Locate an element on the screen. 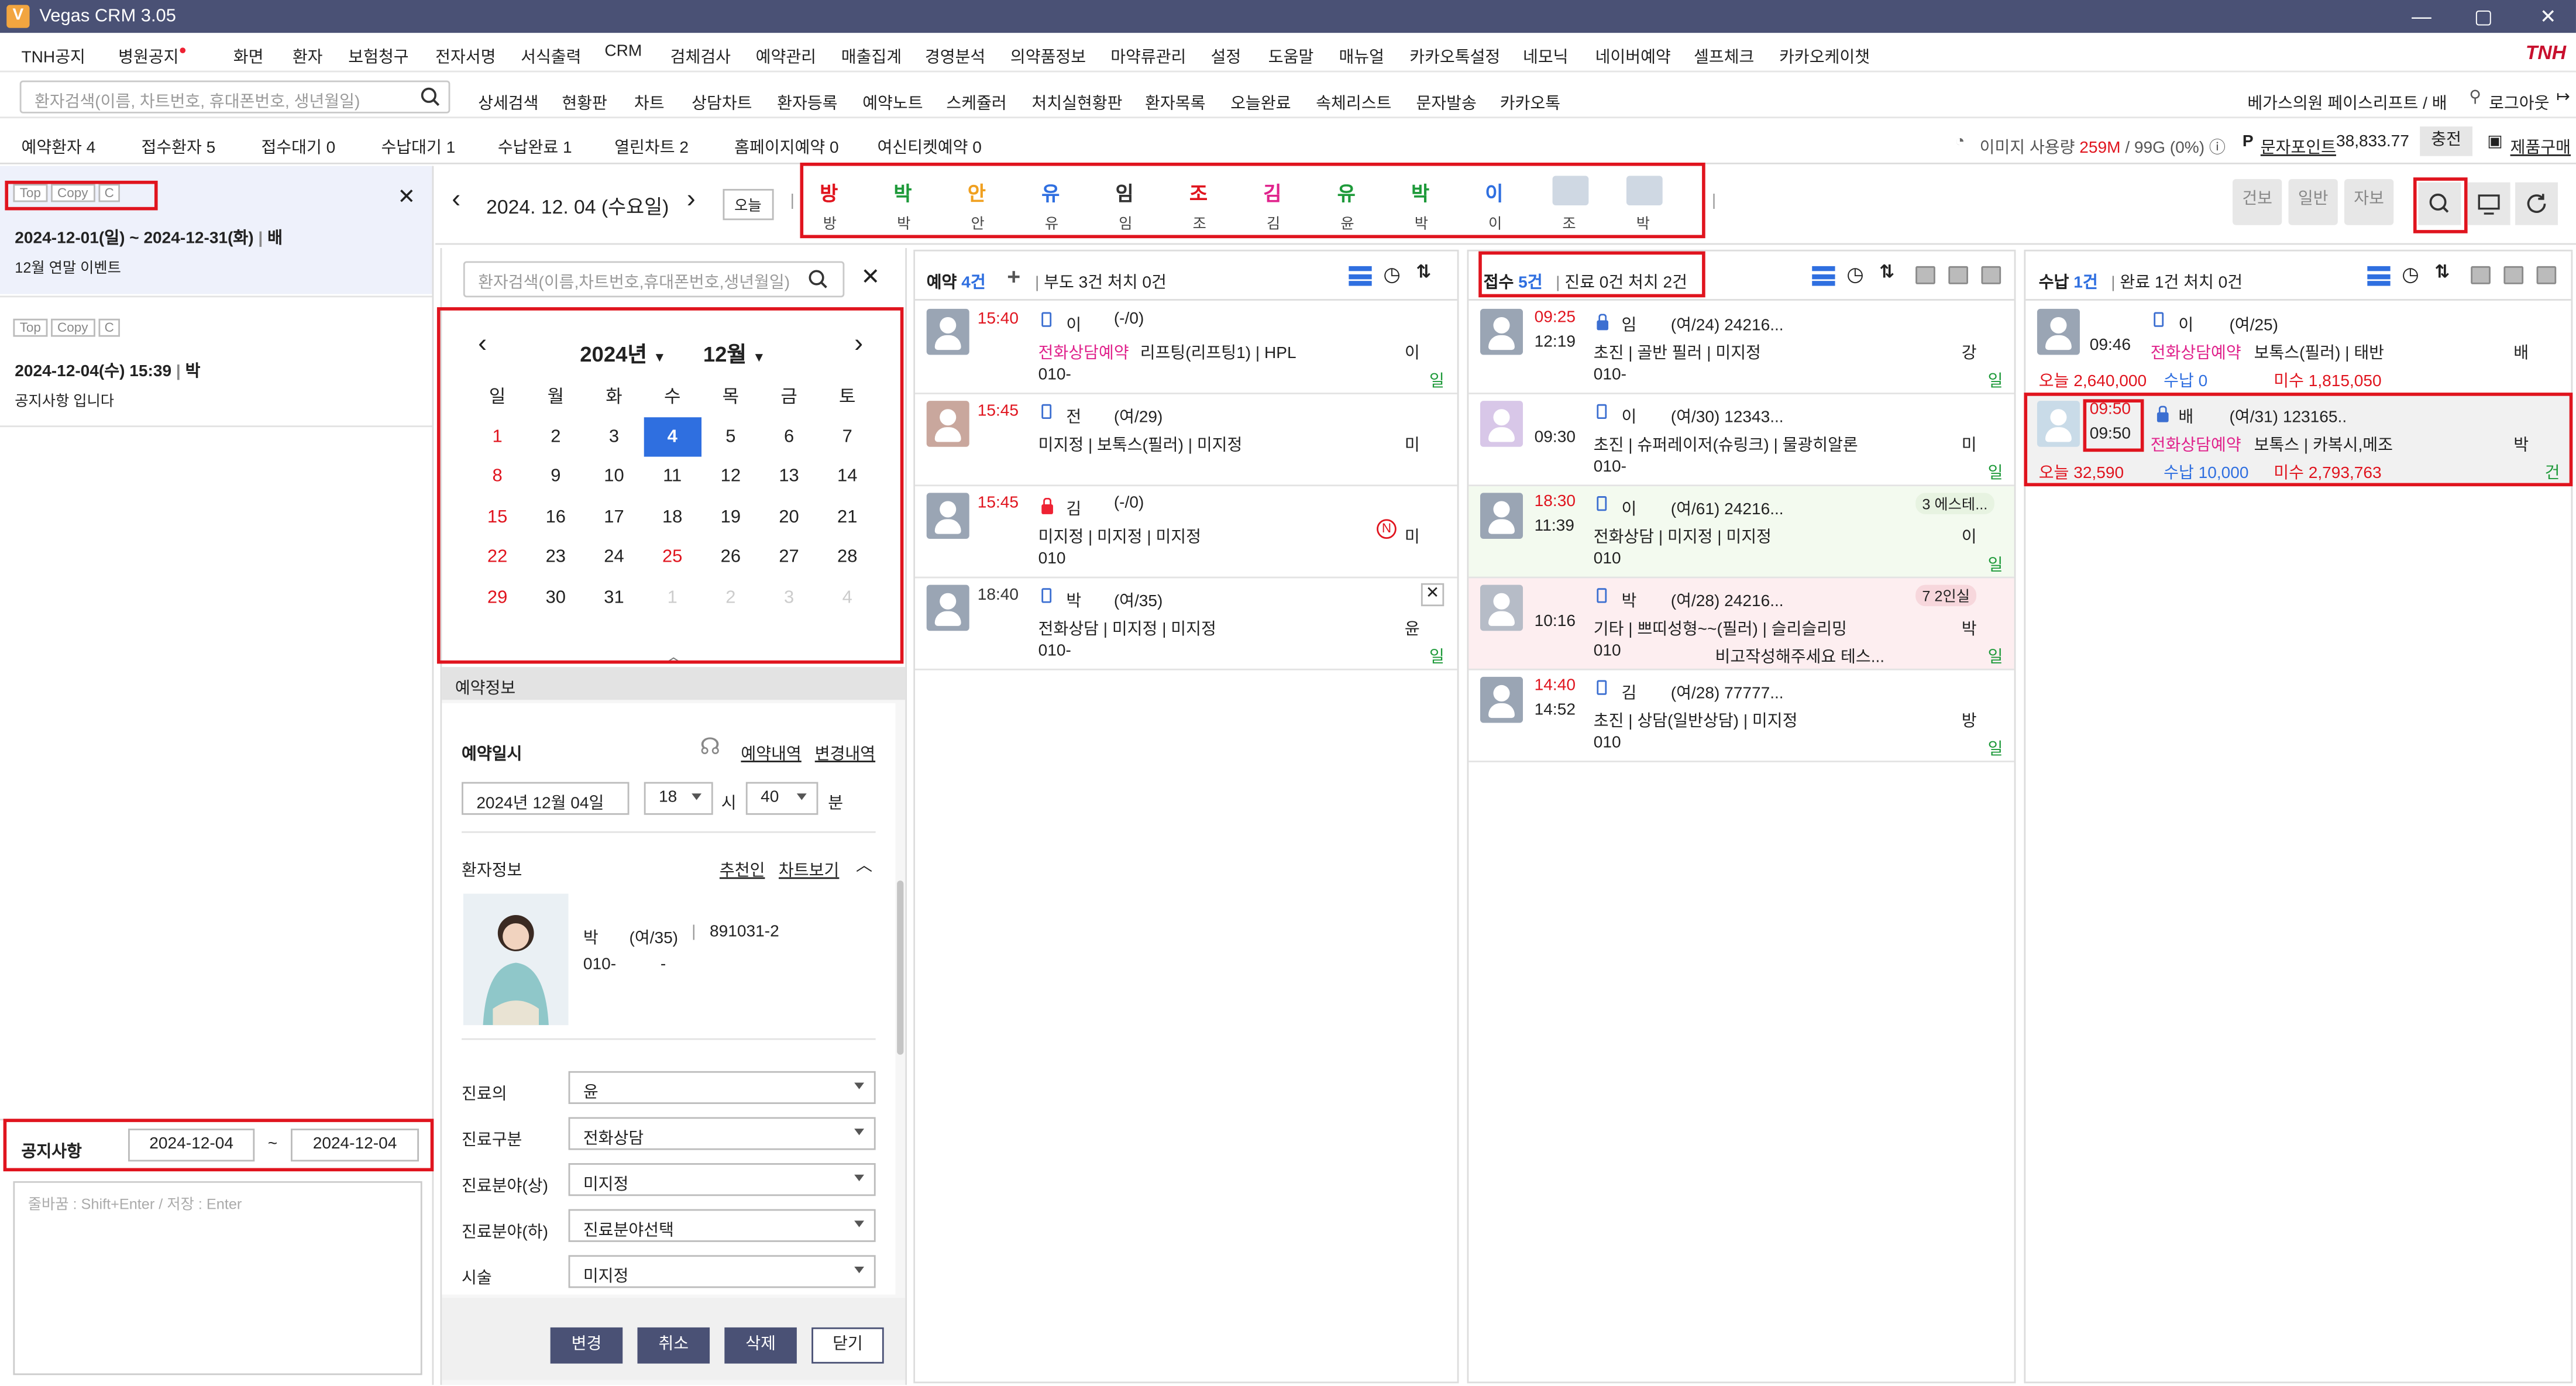 The width and height of the screenshot is (2576, 1386). doctor-select: 윤 is located at coordinates (722, 1087).